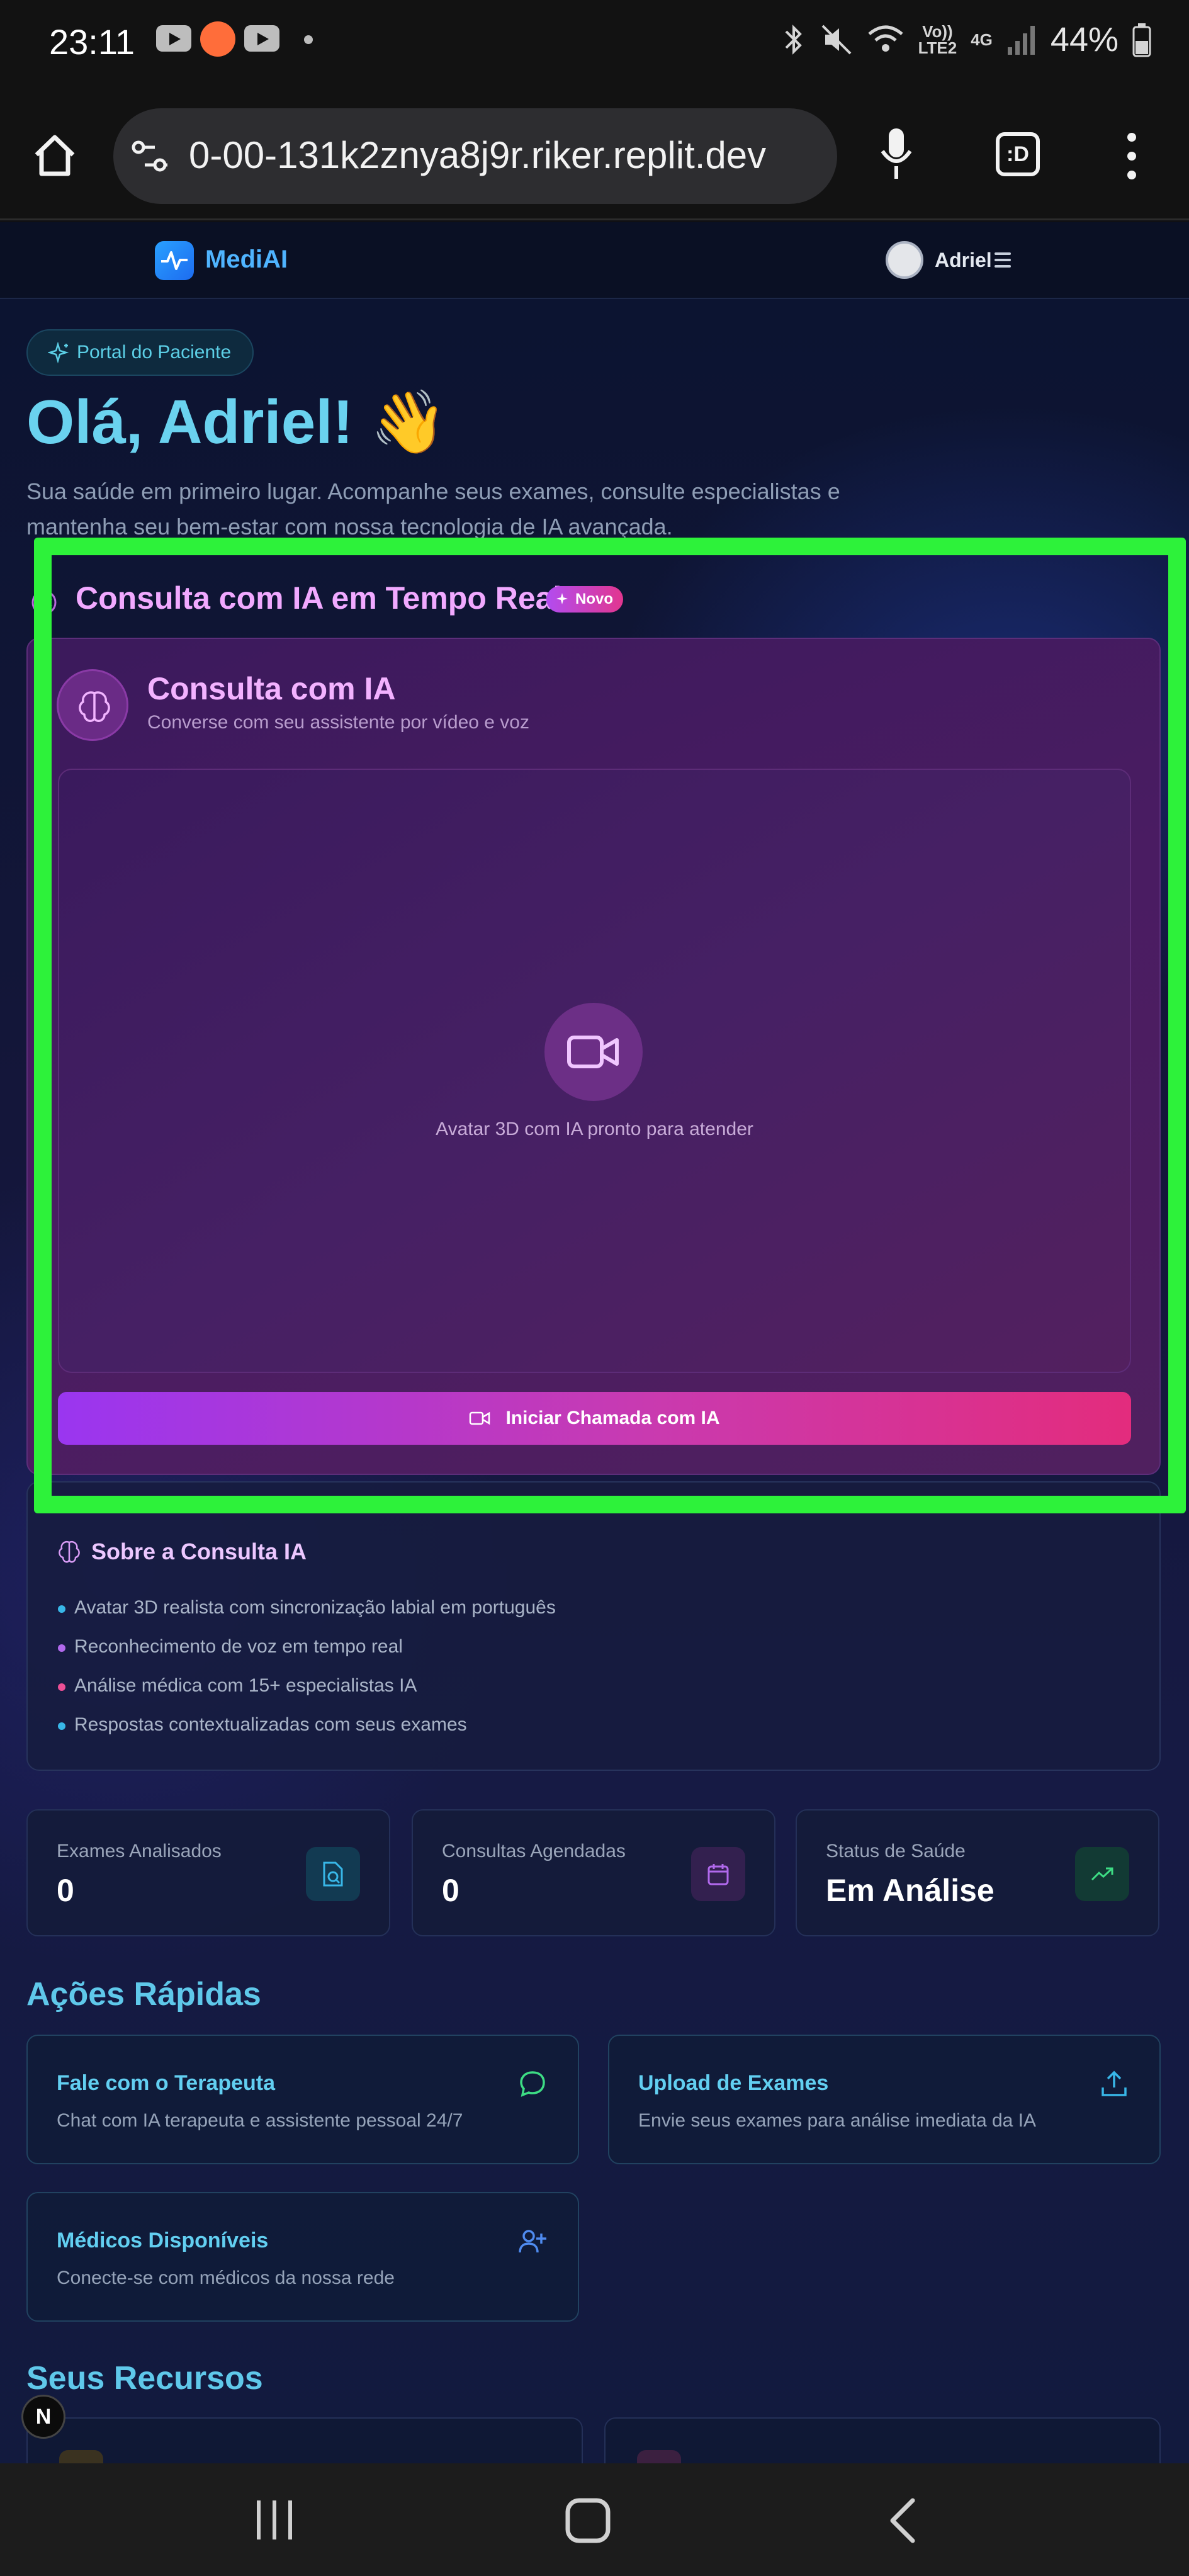 This screenshot has height=2576, width=1189. I want to click on wifi-icon, so click(885, 38).